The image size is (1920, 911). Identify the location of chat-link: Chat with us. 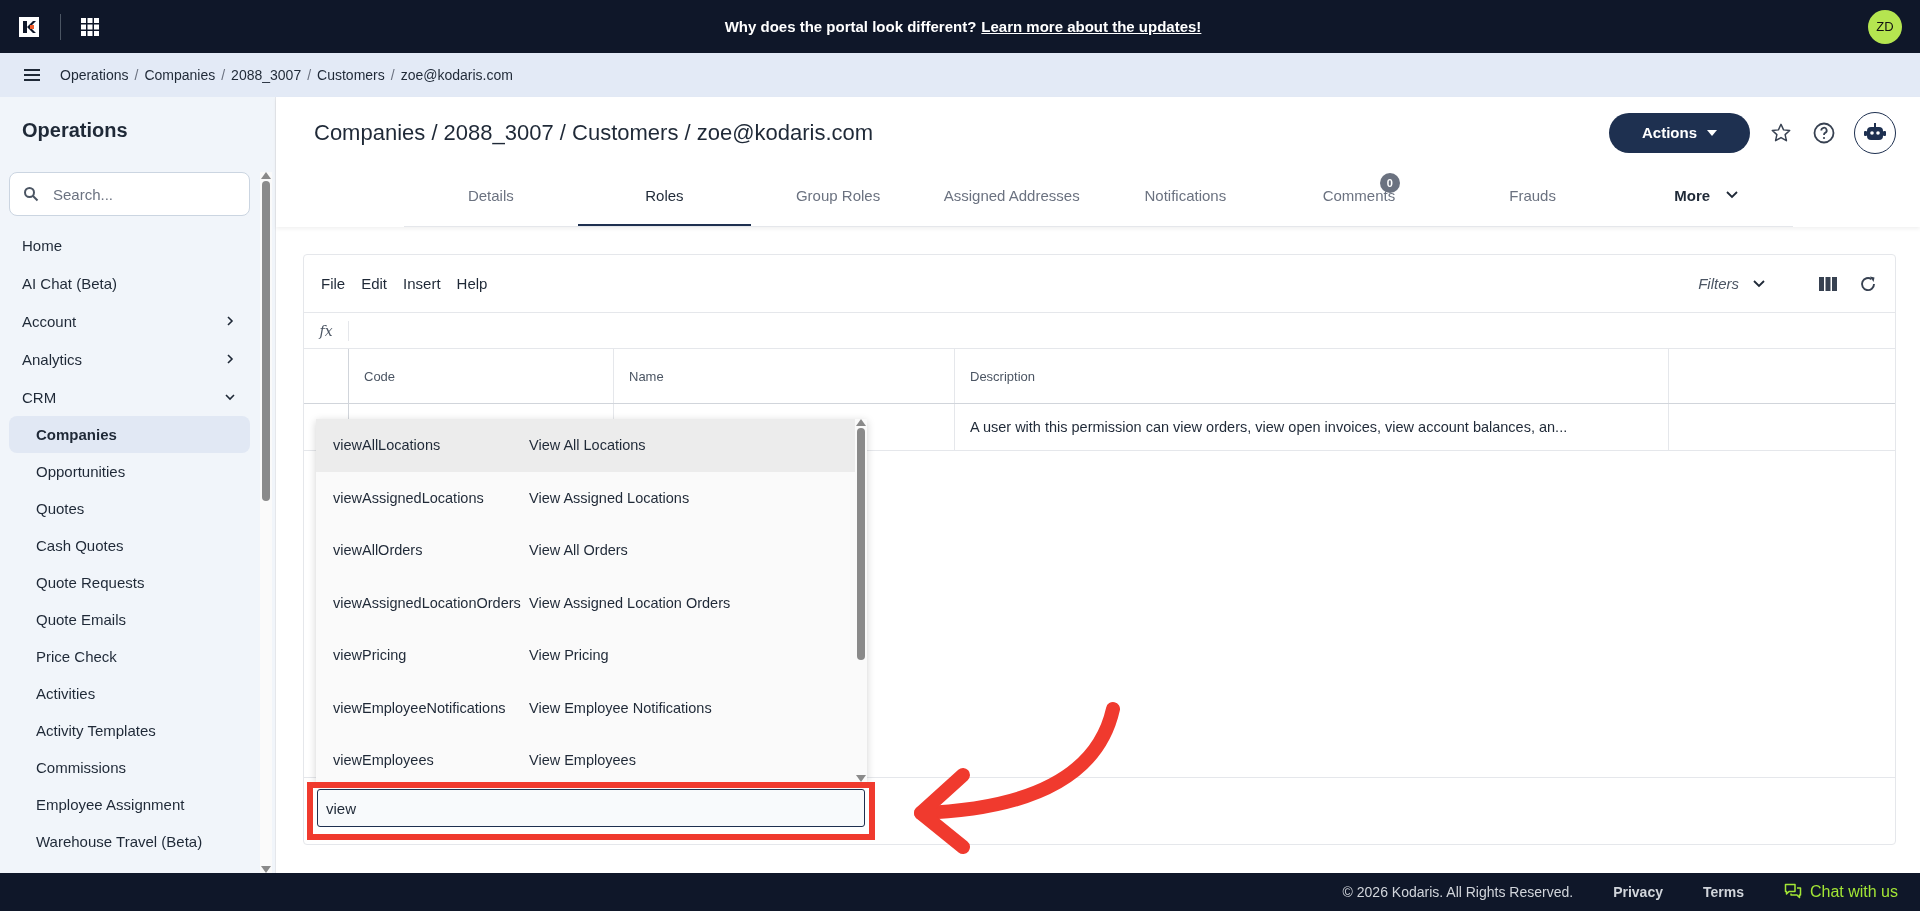
(1840, 892).